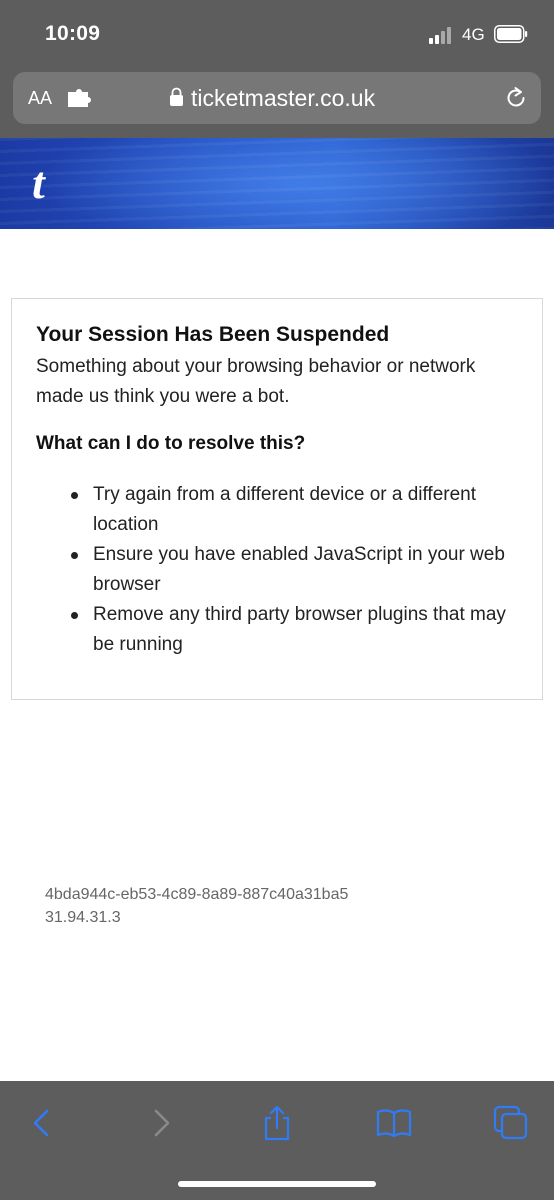 The height and width of the screenshot is (1200, 554). What do you see at coordinates (38, 183) in the screenshot?
I see `ticketmaster-logo: t` at bounding box center [38, 183].